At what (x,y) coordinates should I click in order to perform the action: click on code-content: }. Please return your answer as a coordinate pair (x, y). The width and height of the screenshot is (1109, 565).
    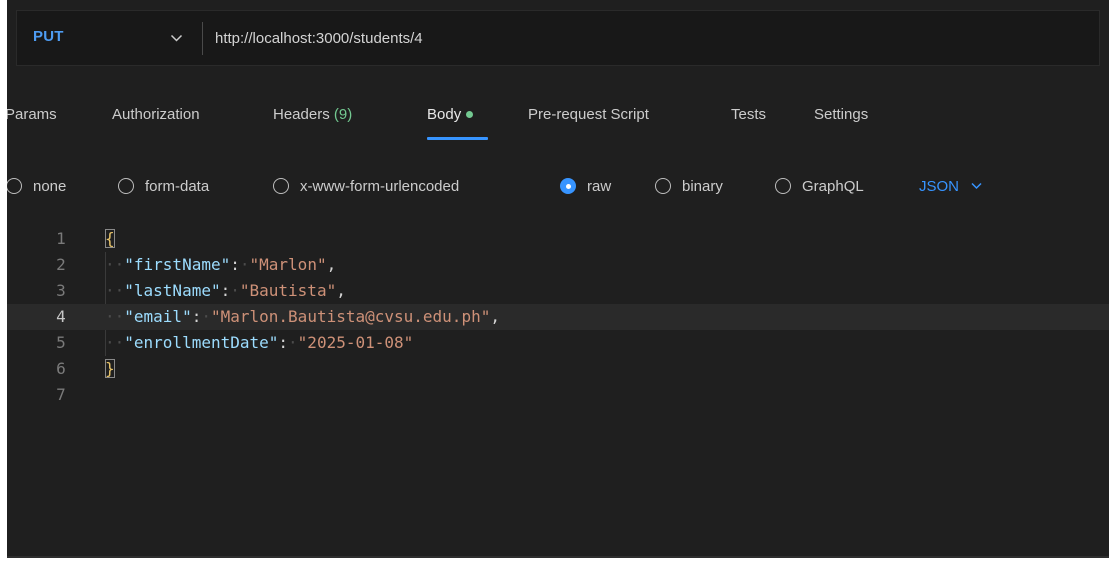
    Looking at the image, I should click on (110, 369).